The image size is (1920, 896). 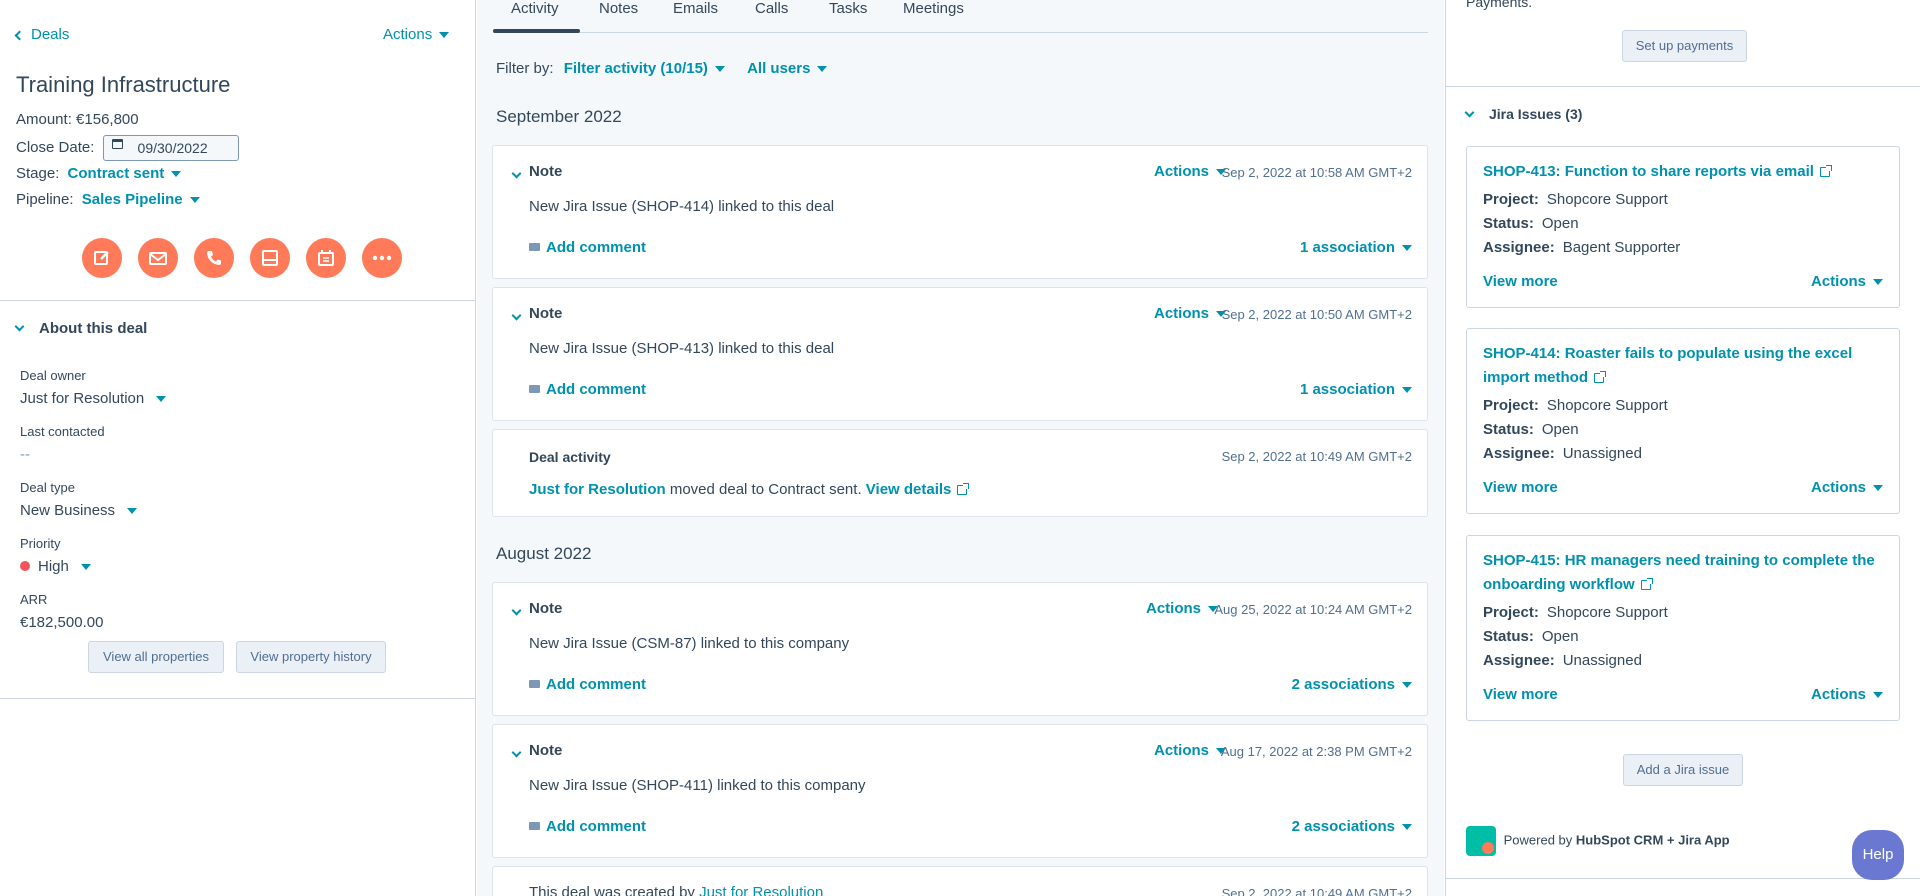 What do you see at coordinates (1499, 5) in the screenshot?
I see `payments-text: Payments.` at bounding box center [1499, 5].